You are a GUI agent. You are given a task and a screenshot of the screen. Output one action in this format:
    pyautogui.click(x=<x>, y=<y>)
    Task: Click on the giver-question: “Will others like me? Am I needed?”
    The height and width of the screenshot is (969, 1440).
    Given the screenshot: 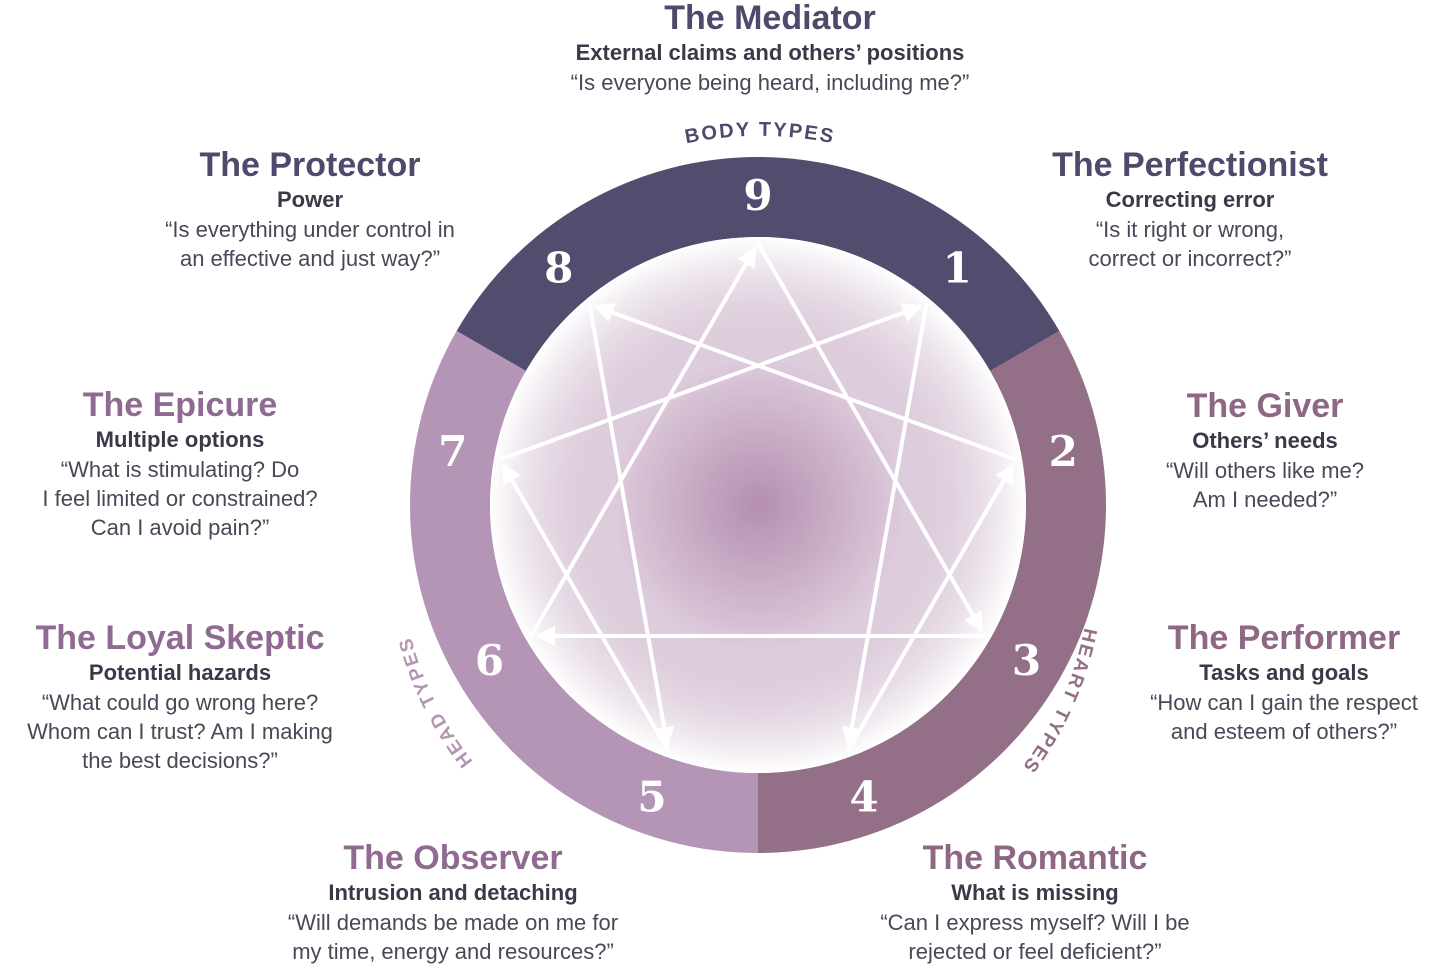 What is the action you would take?
    pyautogui.click(x=1265, y=485)
    